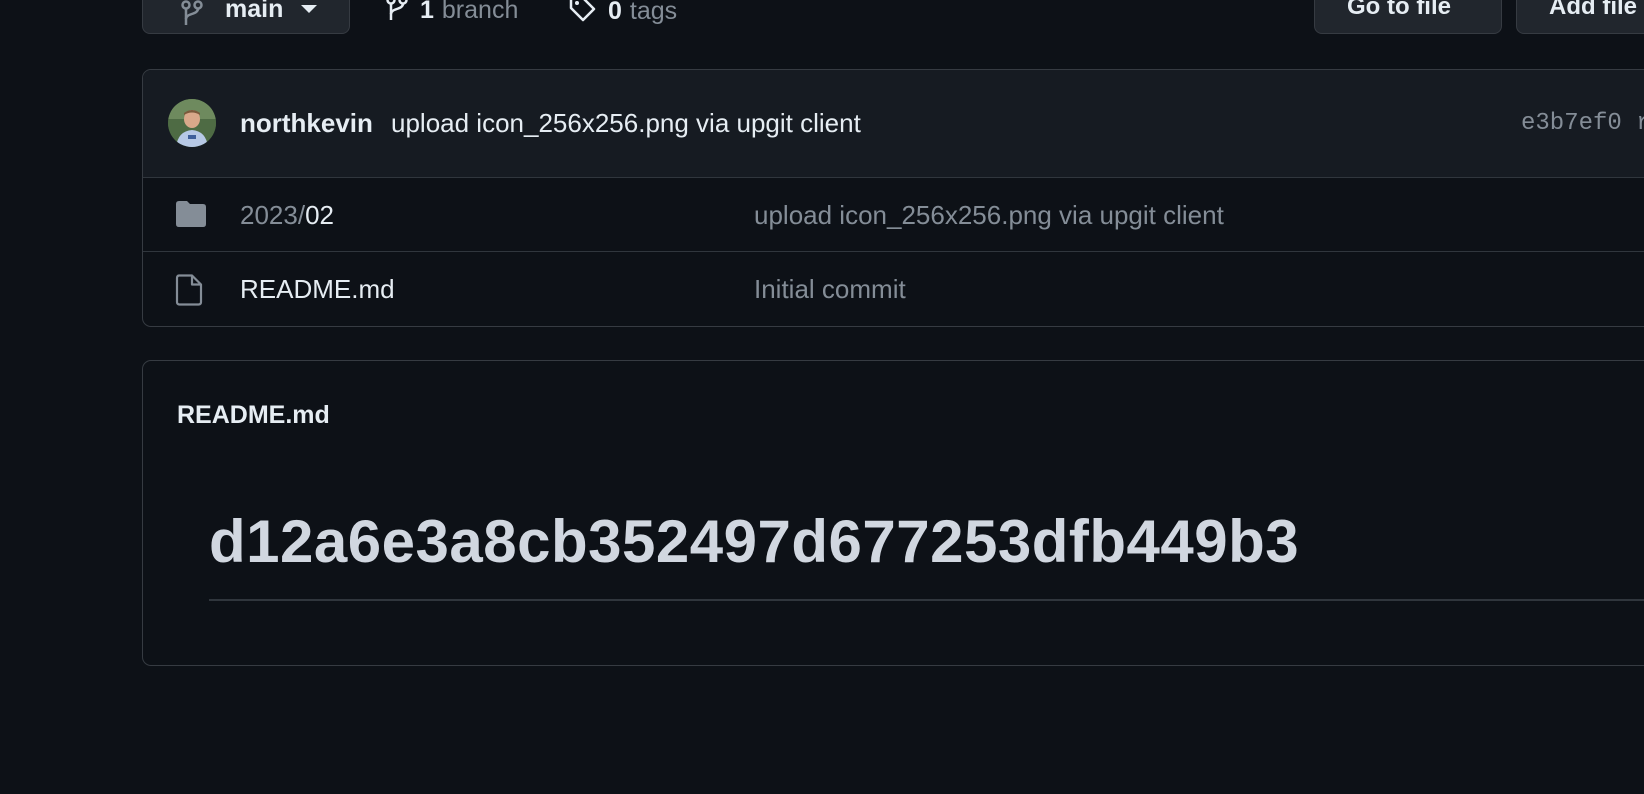 This screenshot has width=1644, height=794. I want to click on file-row: README.md Initial commit, so click(893, 288).